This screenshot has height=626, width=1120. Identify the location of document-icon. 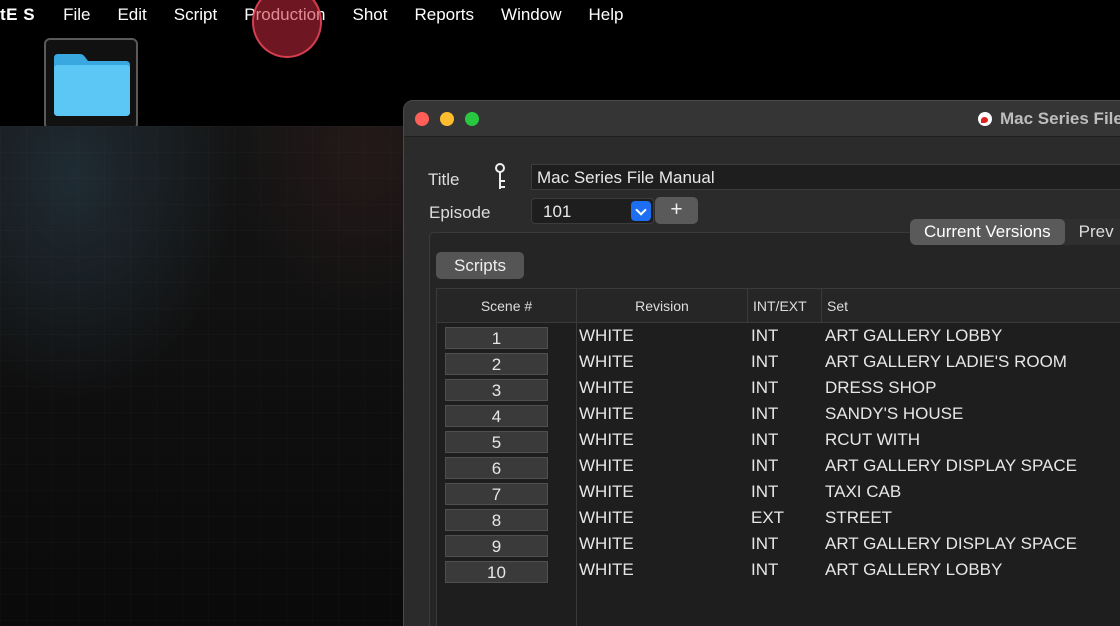
(985, 119).